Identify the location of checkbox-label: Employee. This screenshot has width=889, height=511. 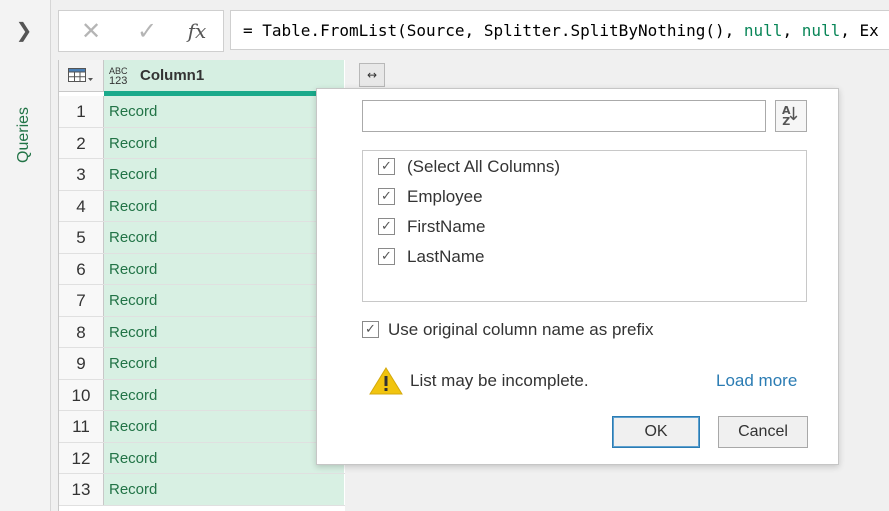
(445, 196).